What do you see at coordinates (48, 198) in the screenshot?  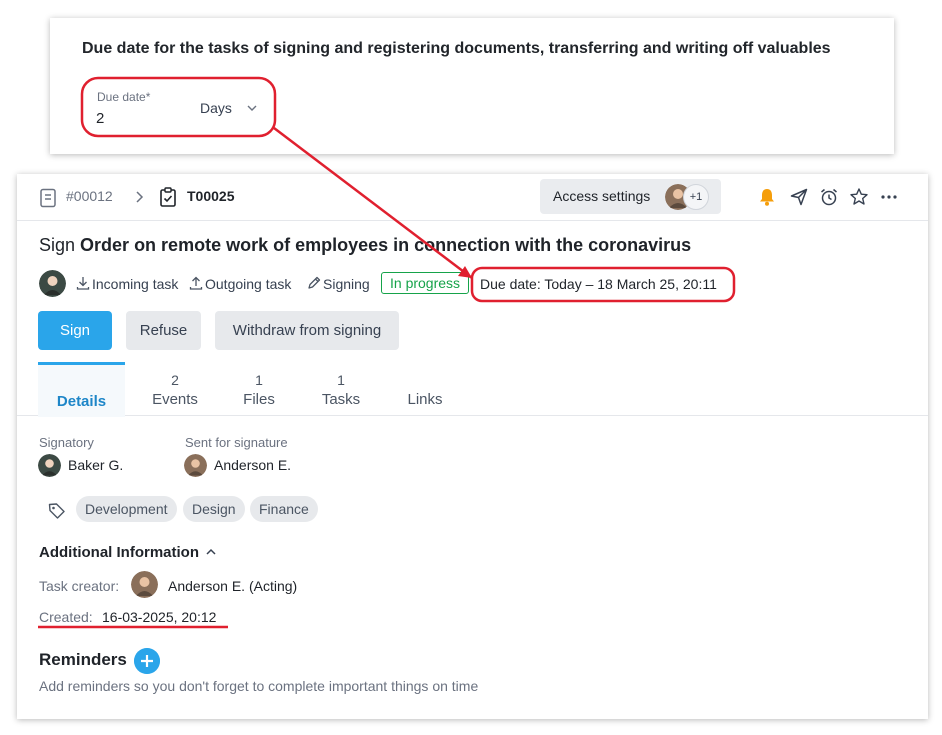 I see `document-icon` at bounding box center [48, 198].